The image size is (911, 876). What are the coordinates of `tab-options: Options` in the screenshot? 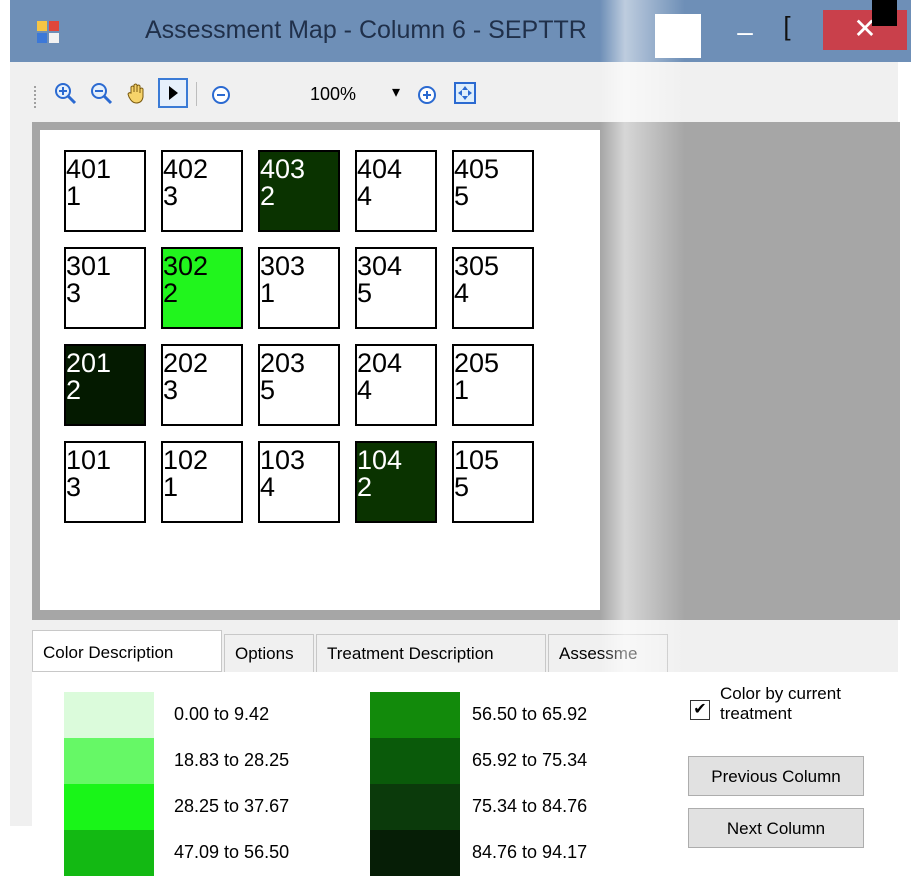 It's located at (269, 653).